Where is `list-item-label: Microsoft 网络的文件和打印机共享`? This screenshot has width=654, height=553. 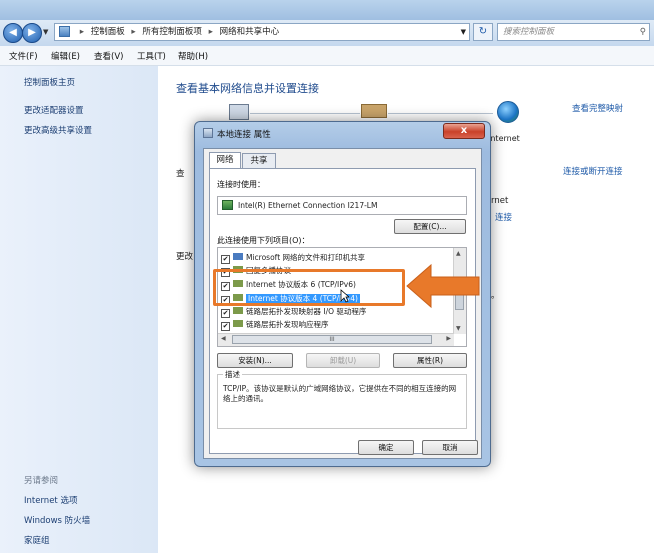 list-item-label: Microsoft 网络的文件和打印机共享 is located at coordinates (306, 257).